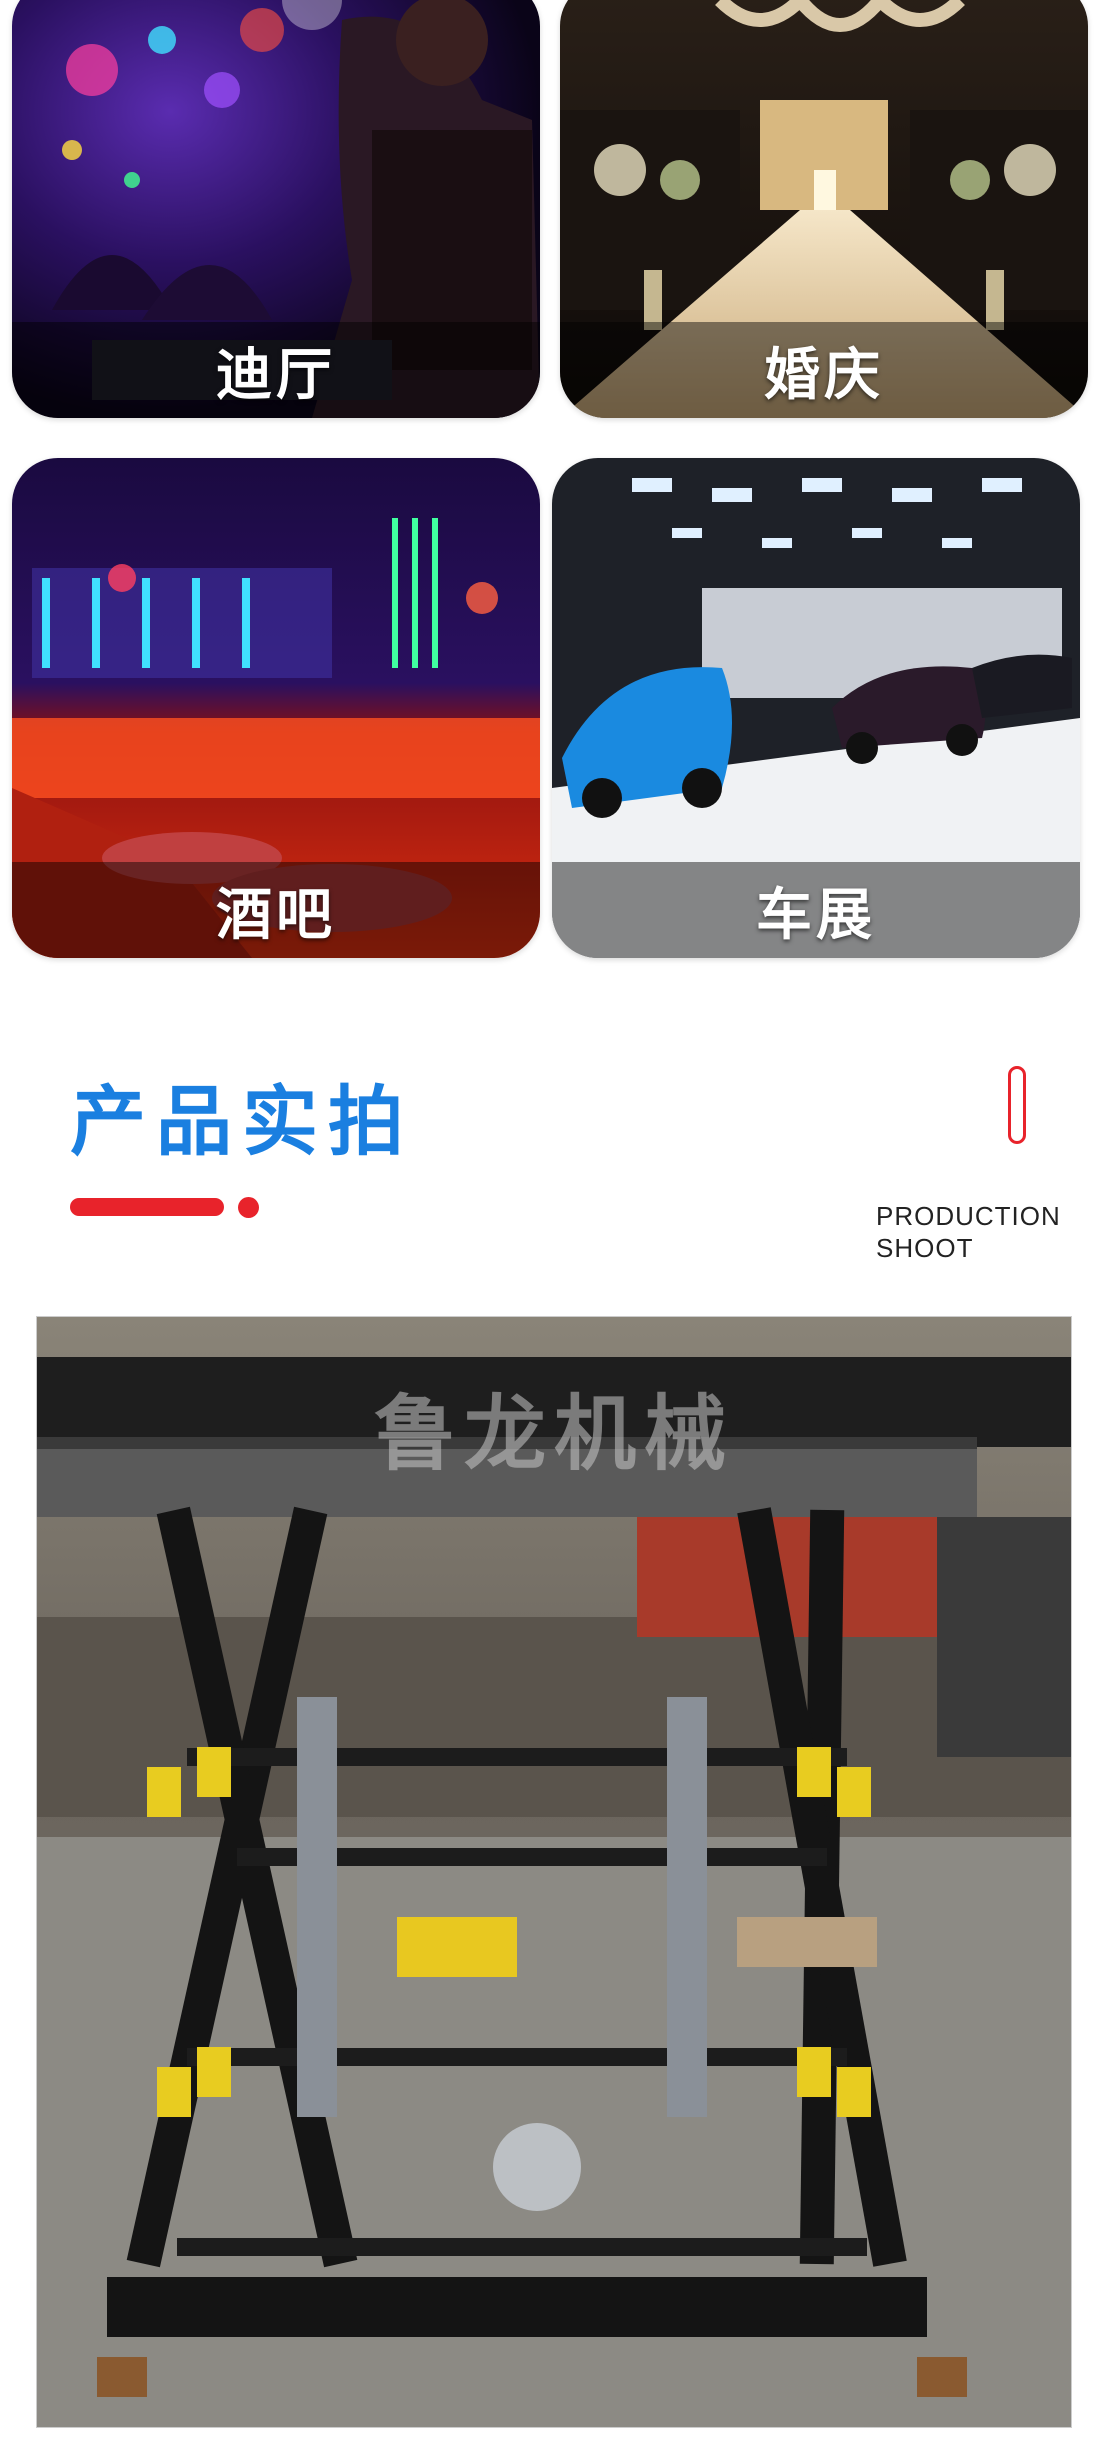 The image size is (1100, 2453). I want to click on accent-dot, so click(248, 1207).